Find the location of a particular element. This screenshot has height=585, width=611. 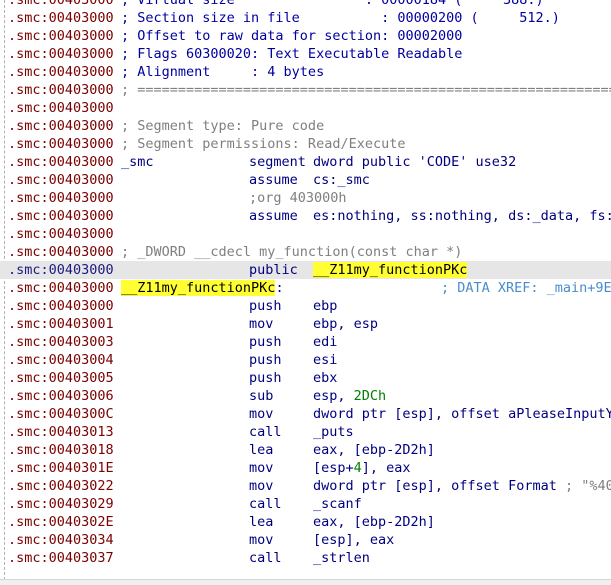

operand-symbol-highlighted: __Z11my_functionPKc is located at coordinates (390, 270).